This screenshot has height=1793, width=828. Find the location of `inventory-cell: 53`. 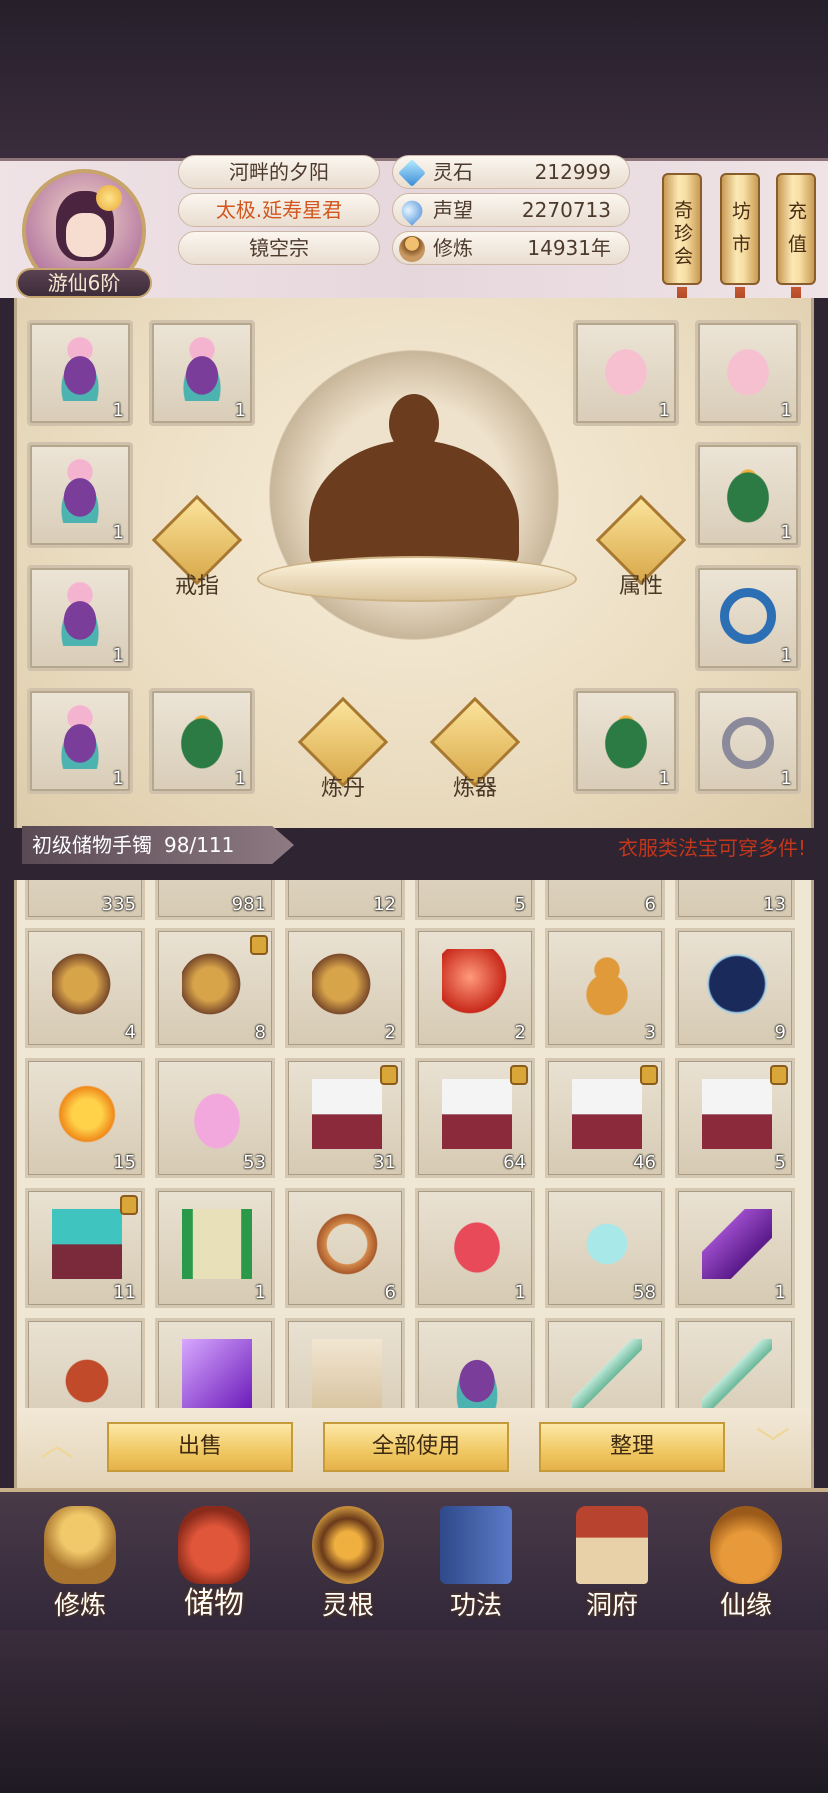

inventory-cell: 53 is located at coordinates (215, 1118).